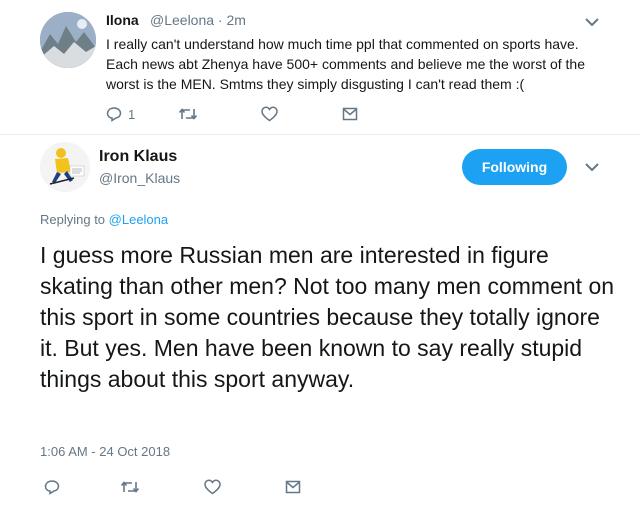 The height and width of the screenshot is (523, 640). What do you see at coordinates (320, 114) in the screenshot?
I see `tweet-actions: 1` at bounding box center [320, 114].